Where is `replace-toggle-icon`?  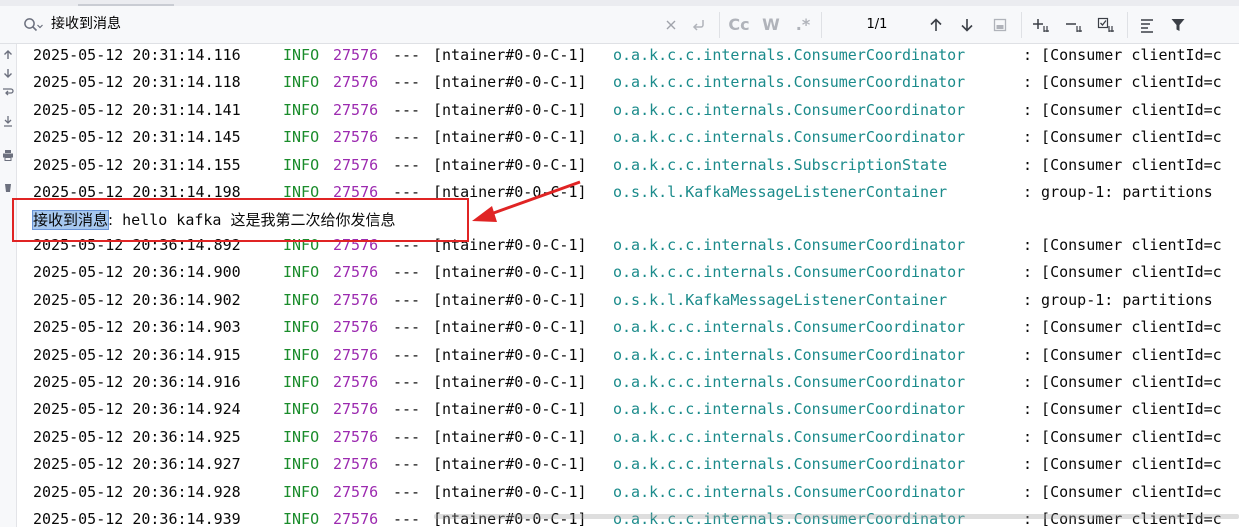
replace-toggle-icon is located at coordinates (699, 24).